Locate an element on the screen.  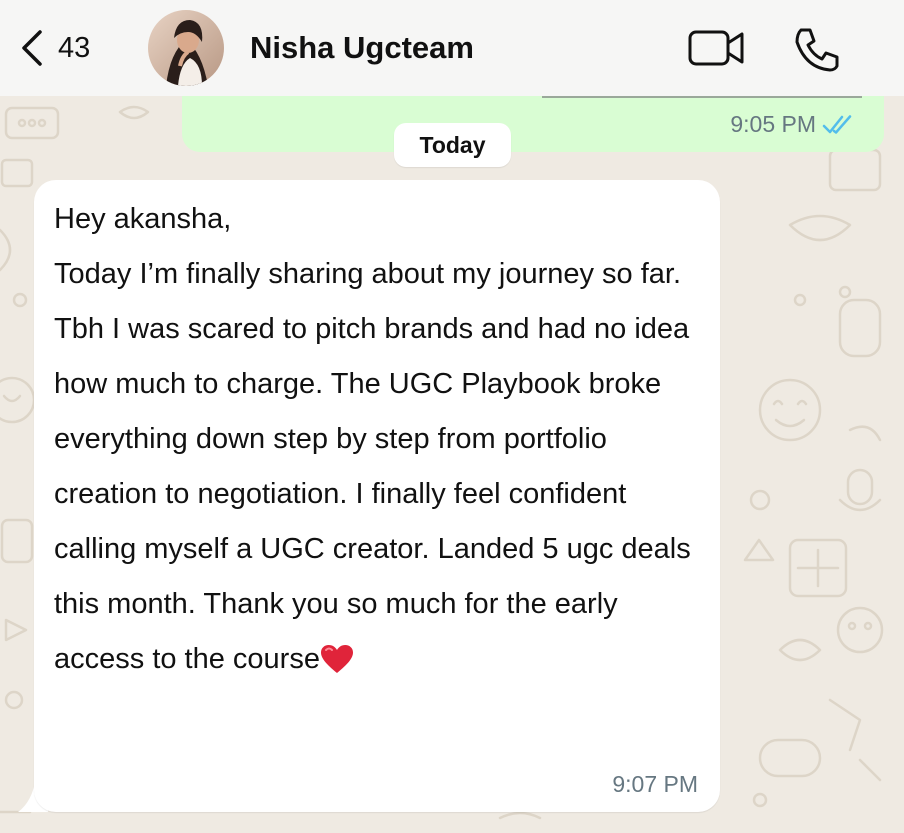
bubble-divider is located at coordinates (702, 97).